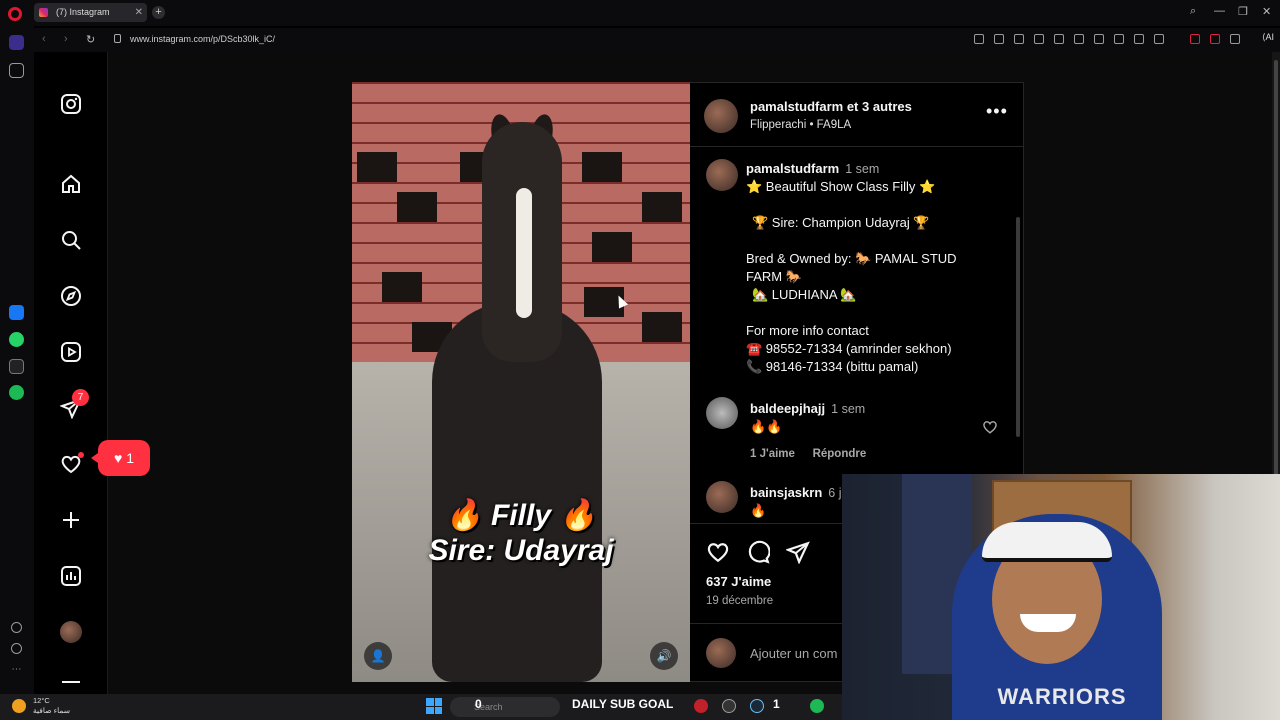  What do you see at coordinates (1215, 39) in the screenshot?
I see `adblock-icon` at bounding box center [1215, 39].